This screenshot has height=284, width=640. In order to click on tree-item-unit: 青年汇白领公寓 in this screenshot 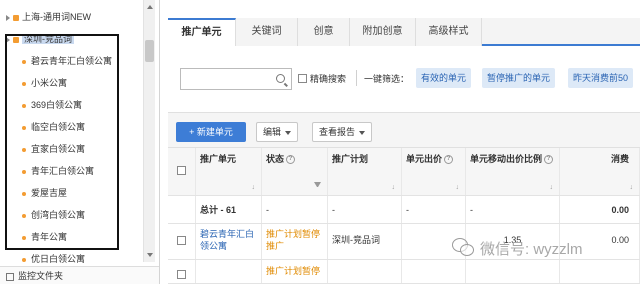, I will do `click(71, 171)`.